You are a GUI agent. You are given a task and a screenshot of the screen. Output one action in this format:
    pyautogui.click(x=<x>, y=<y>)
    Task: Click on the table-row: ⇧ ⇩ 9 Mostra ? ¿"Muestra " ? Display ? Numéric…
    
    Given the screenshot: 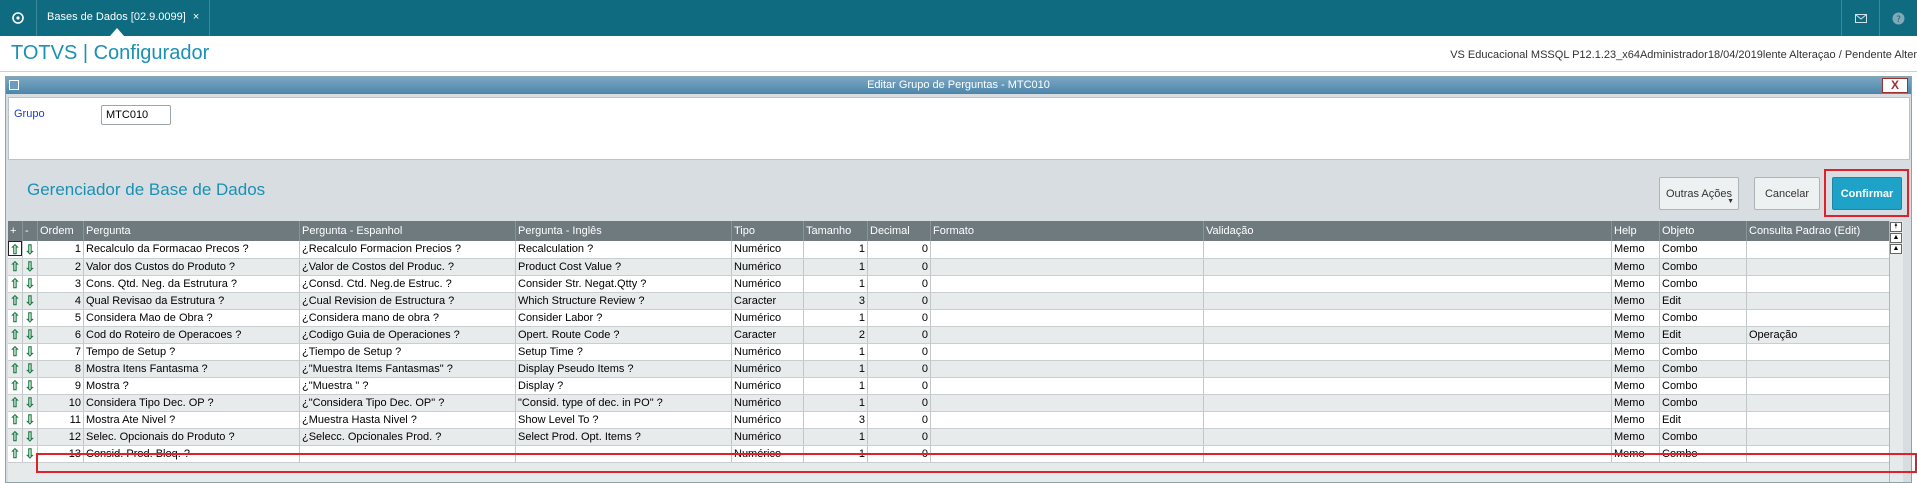 What is the action you would take?
    pyautogui.click(x=950, y=386)
    